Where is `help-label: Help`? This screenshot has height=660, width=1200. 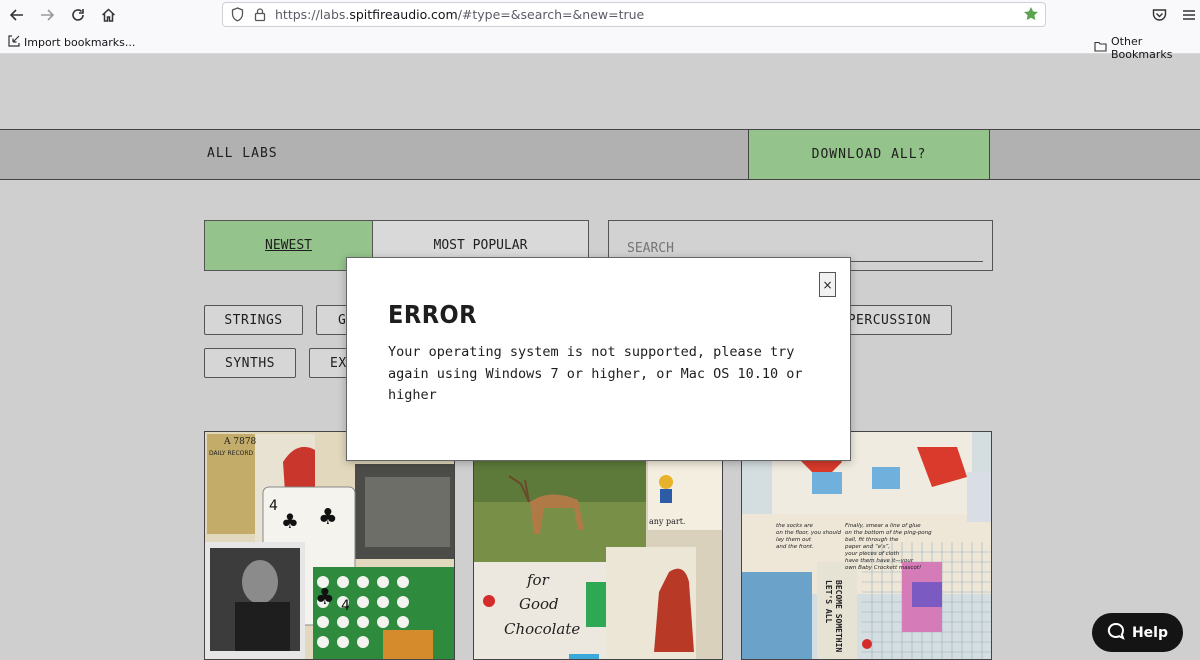 help-label: Help is located at coordinates (1150, 632).